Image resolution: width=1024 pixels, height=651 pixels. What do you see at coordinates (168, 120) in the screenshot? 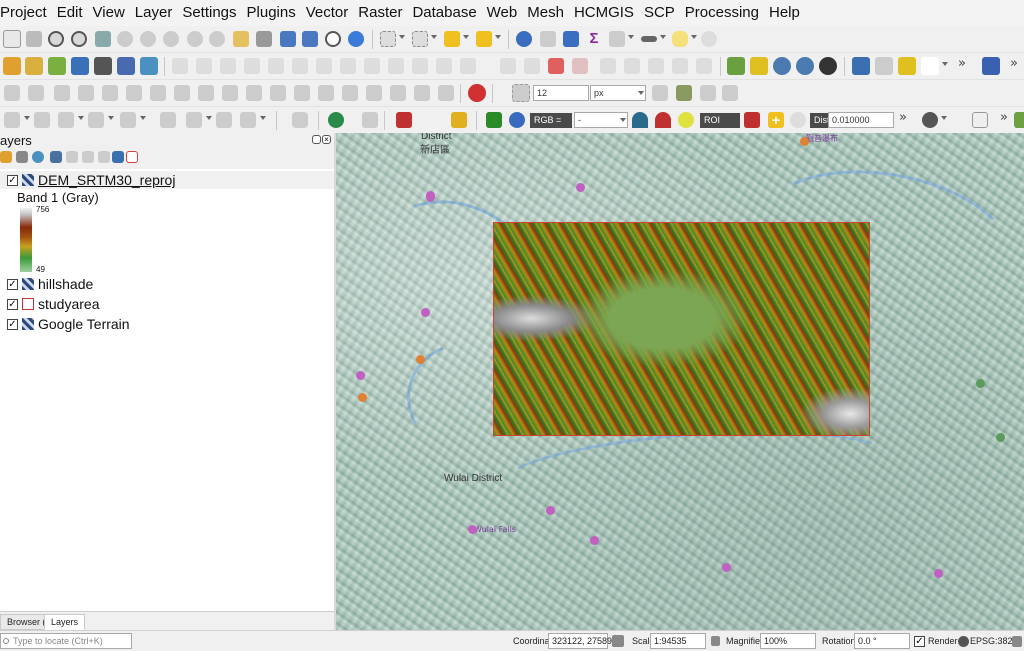
I see `georeferencer-icon` at bounding box center [168, 120].